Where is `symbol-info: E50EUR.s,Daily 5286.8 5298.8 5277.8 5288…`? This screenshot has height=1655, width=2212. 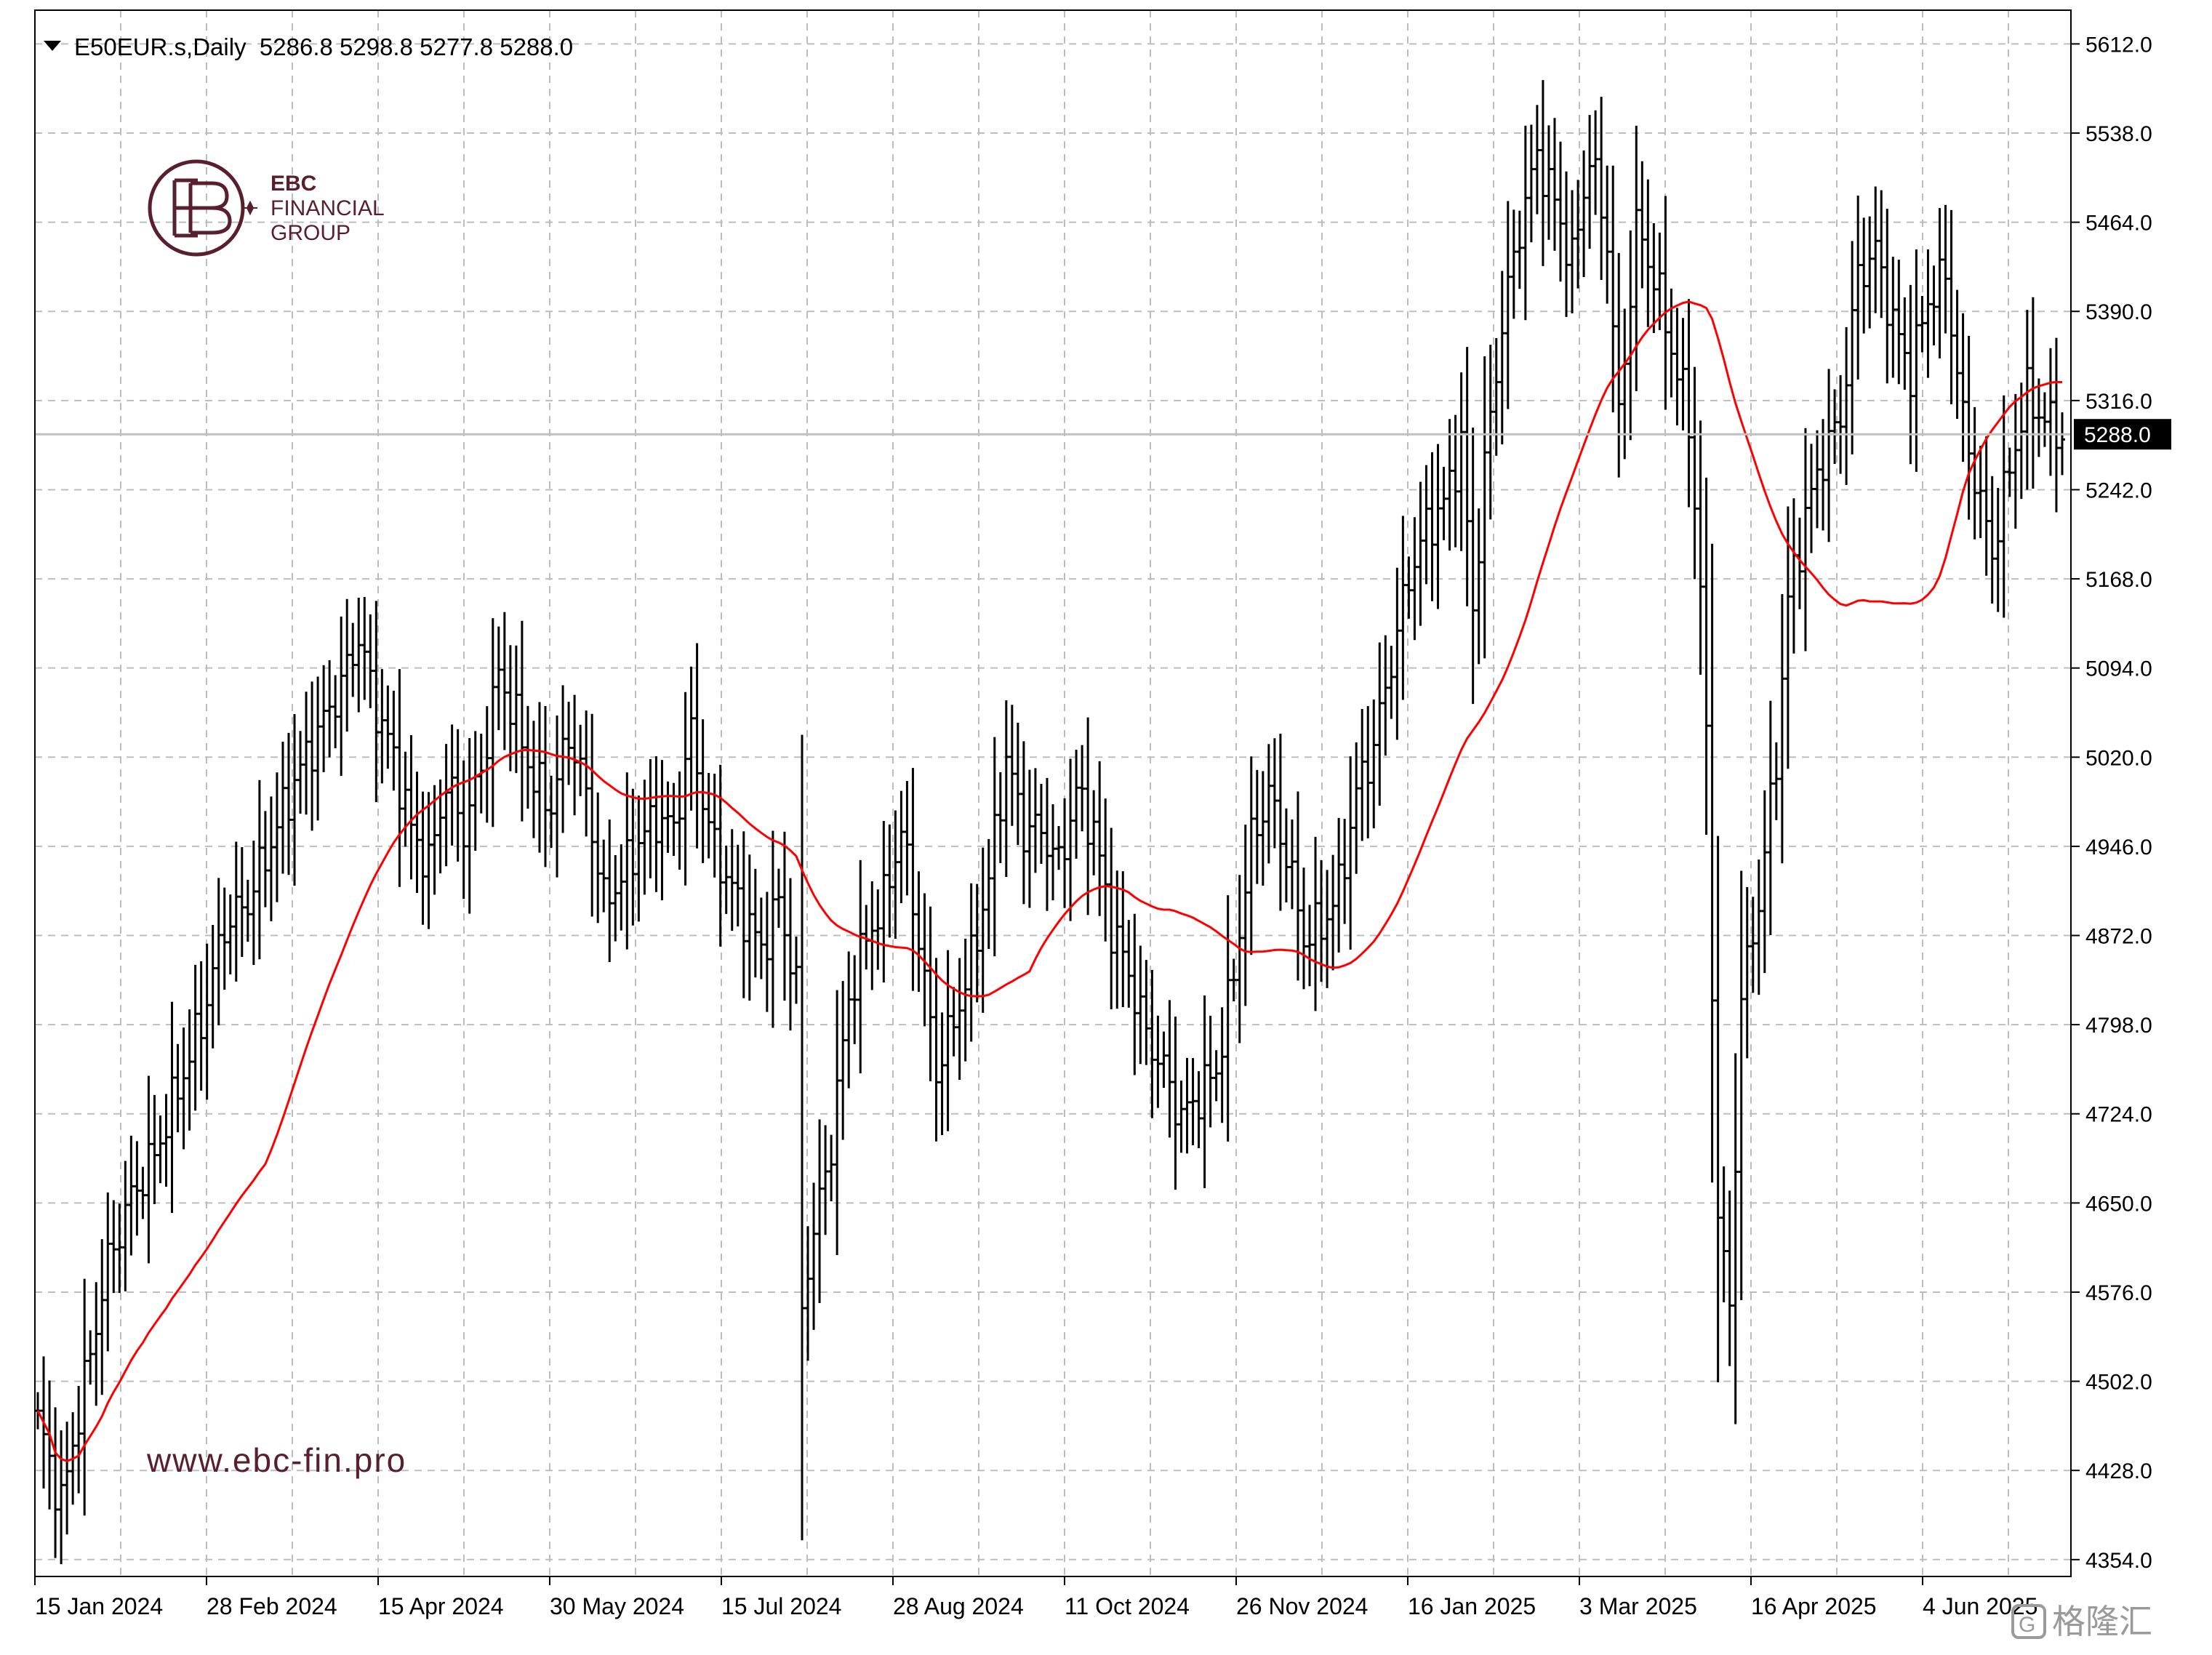 symbol-info: E50EUR.s,Daily 5286.8 5298.8 5277.8 5288… is located at coordinates (324, 47).